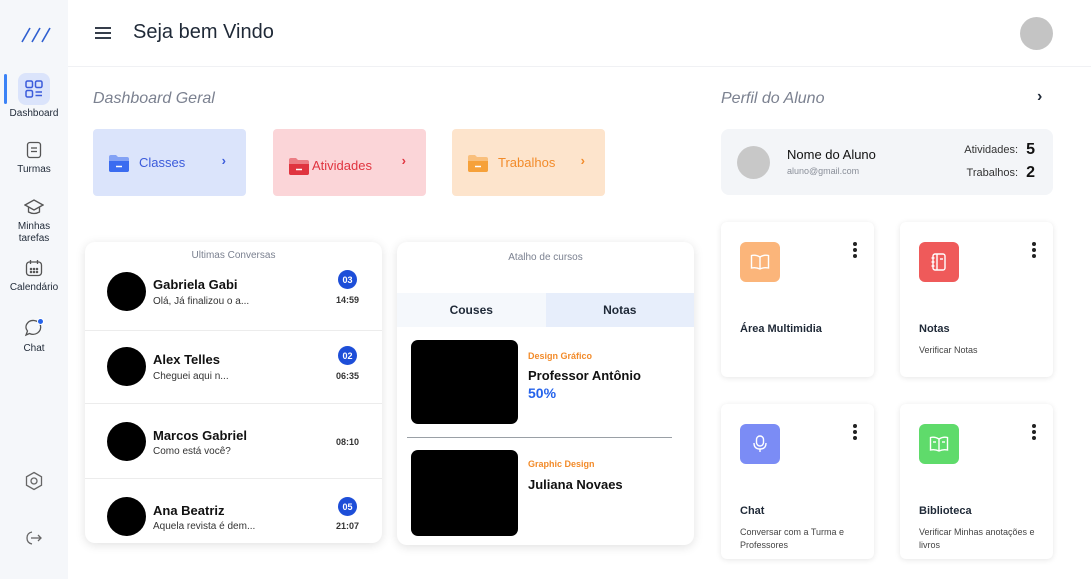 The image size is (1091, 579). What do you see at coordinates (34, 89) in the screenshot?
I see `dashboard-icon` at bounding box center [34, 89].